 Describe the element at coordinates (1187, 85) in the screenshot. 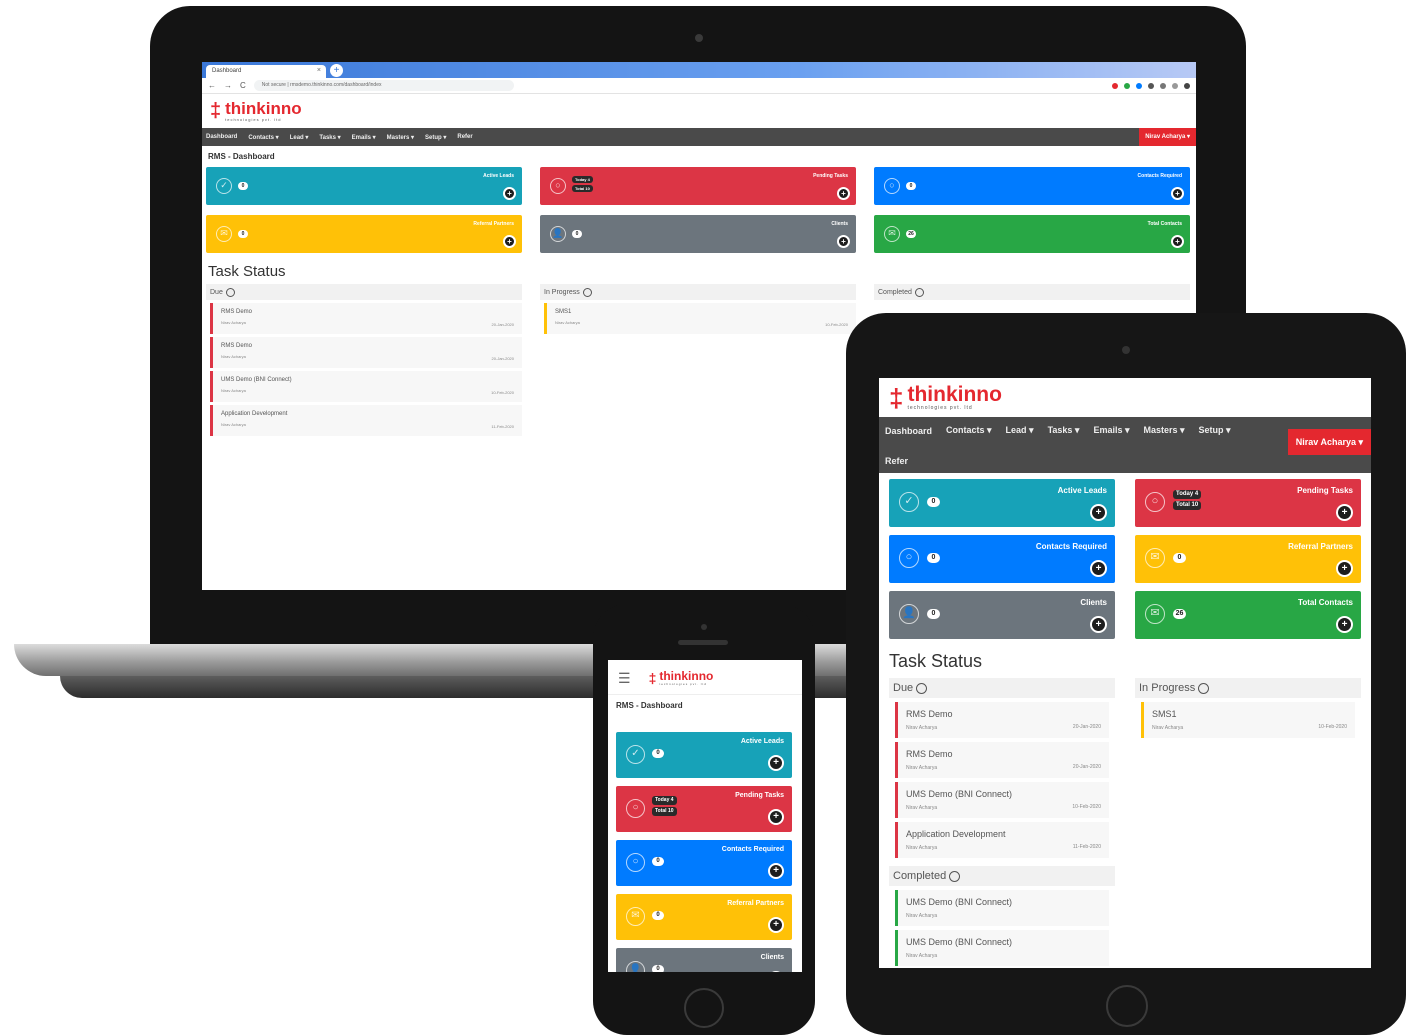

I see `profile-avatar` at that location.